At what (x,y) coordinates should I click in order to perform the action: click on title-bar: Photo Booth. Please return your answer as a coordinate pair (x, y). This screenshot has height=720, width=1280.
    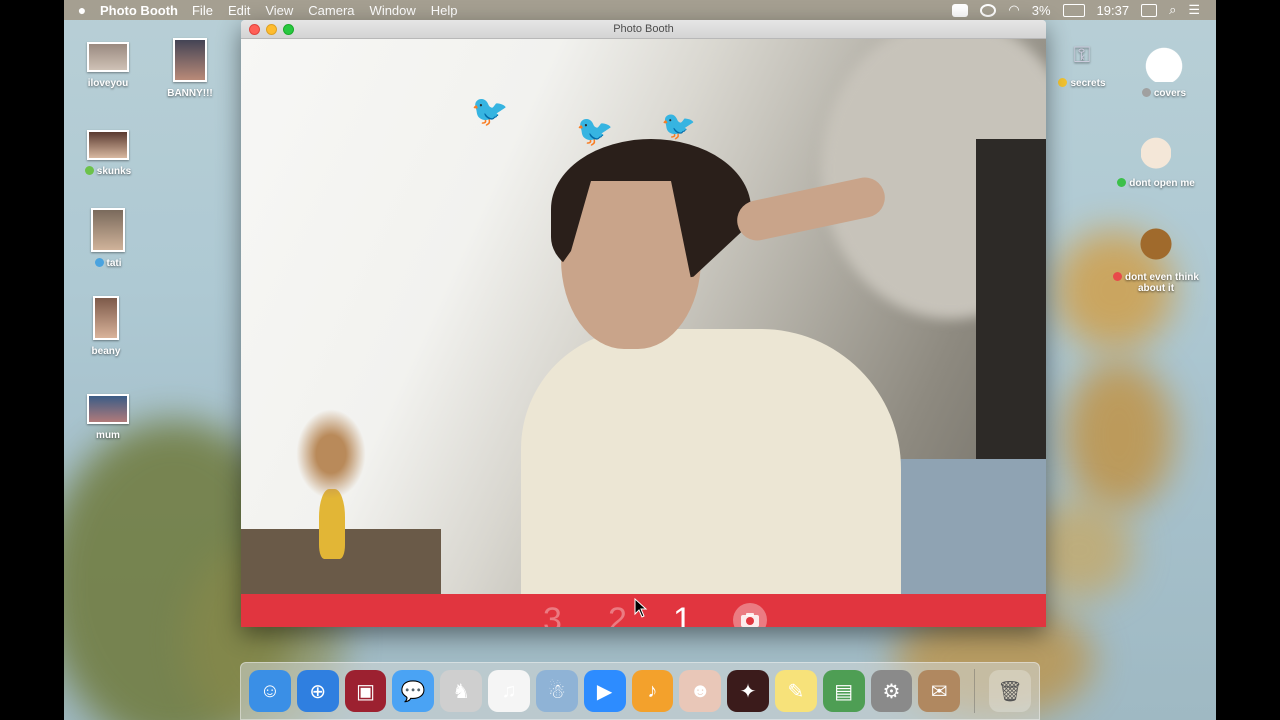
    Looking at the image, I should click on (643, 29).